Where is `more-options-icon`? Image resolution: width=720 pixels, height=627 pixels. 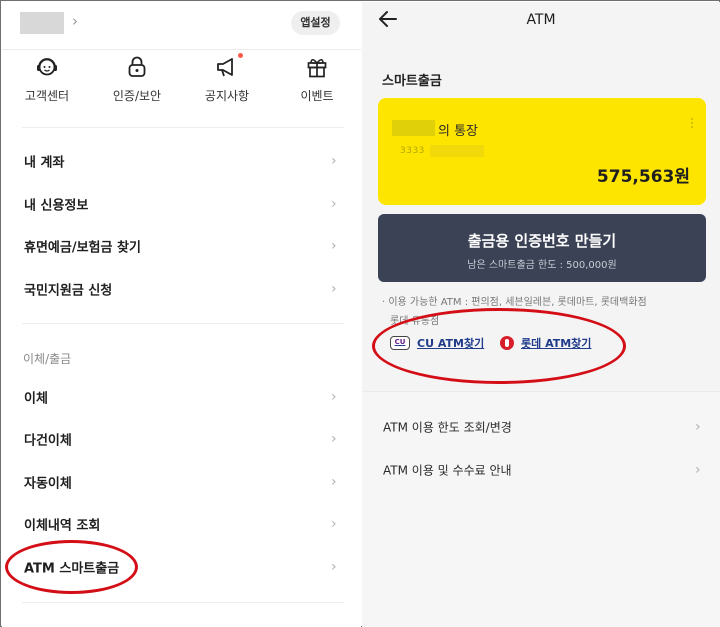
more-options-icon is located at coordinates (692, 124).